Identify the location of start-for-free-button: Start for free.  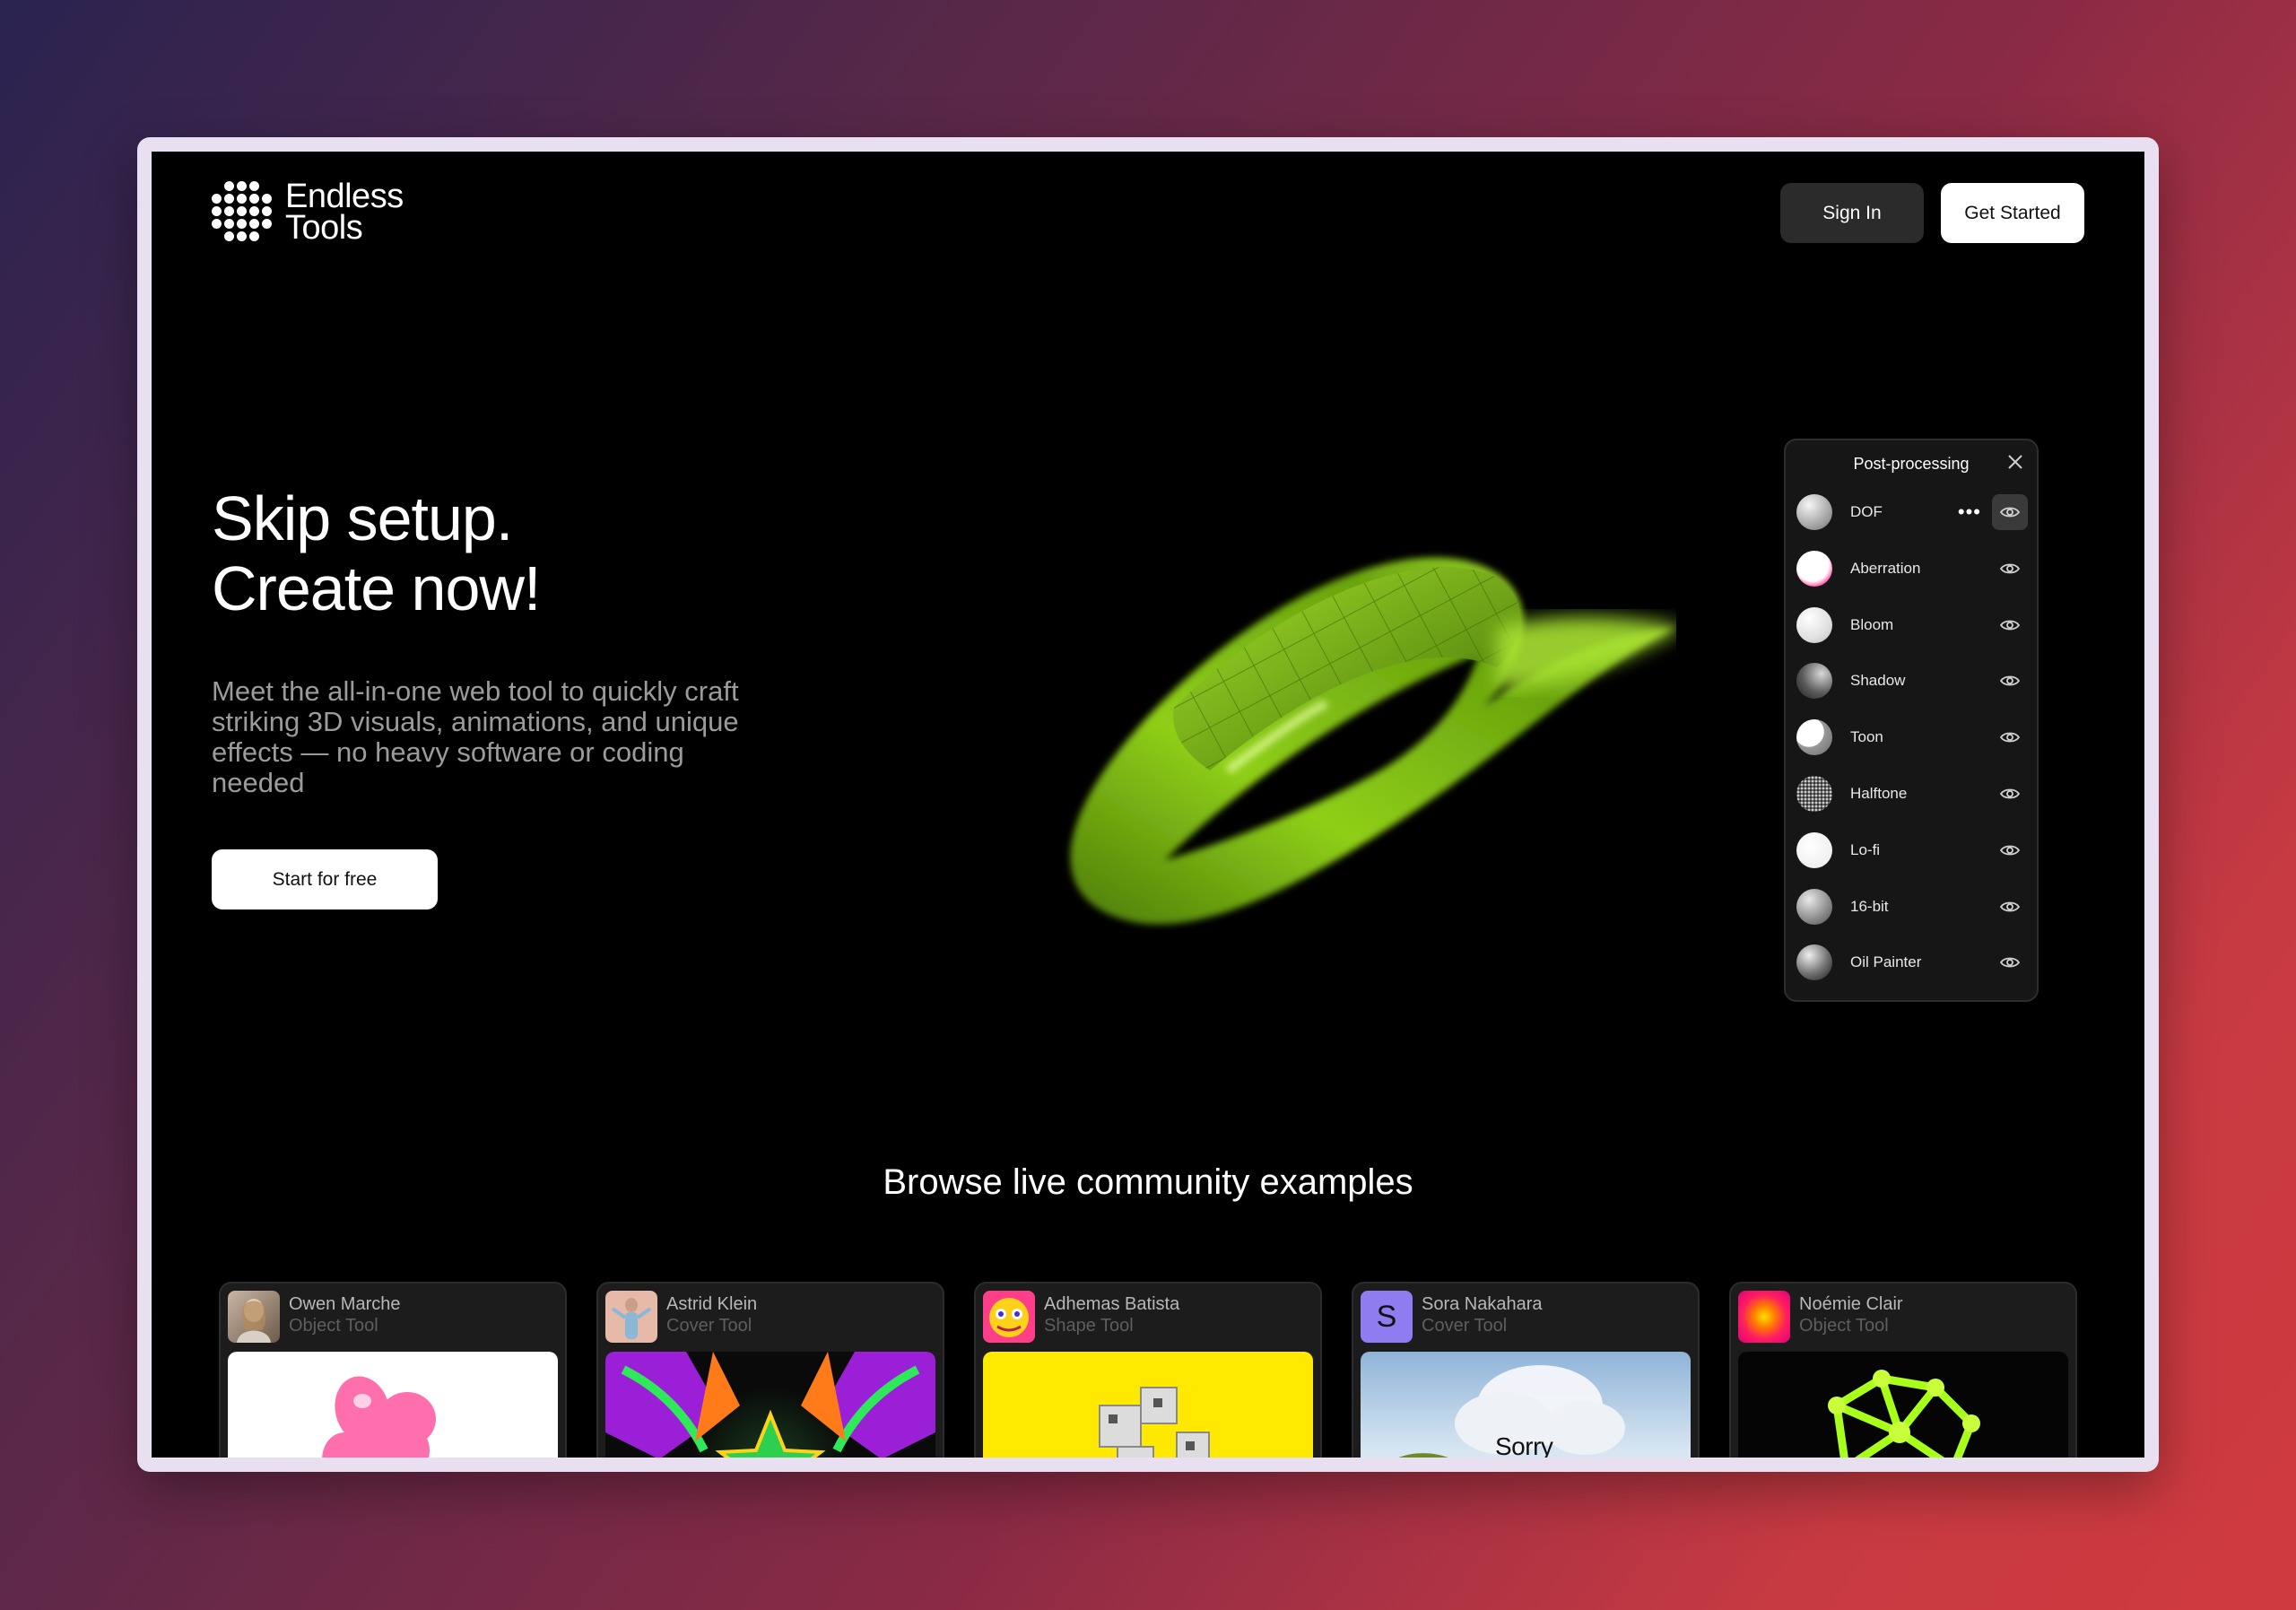
(325, 879).